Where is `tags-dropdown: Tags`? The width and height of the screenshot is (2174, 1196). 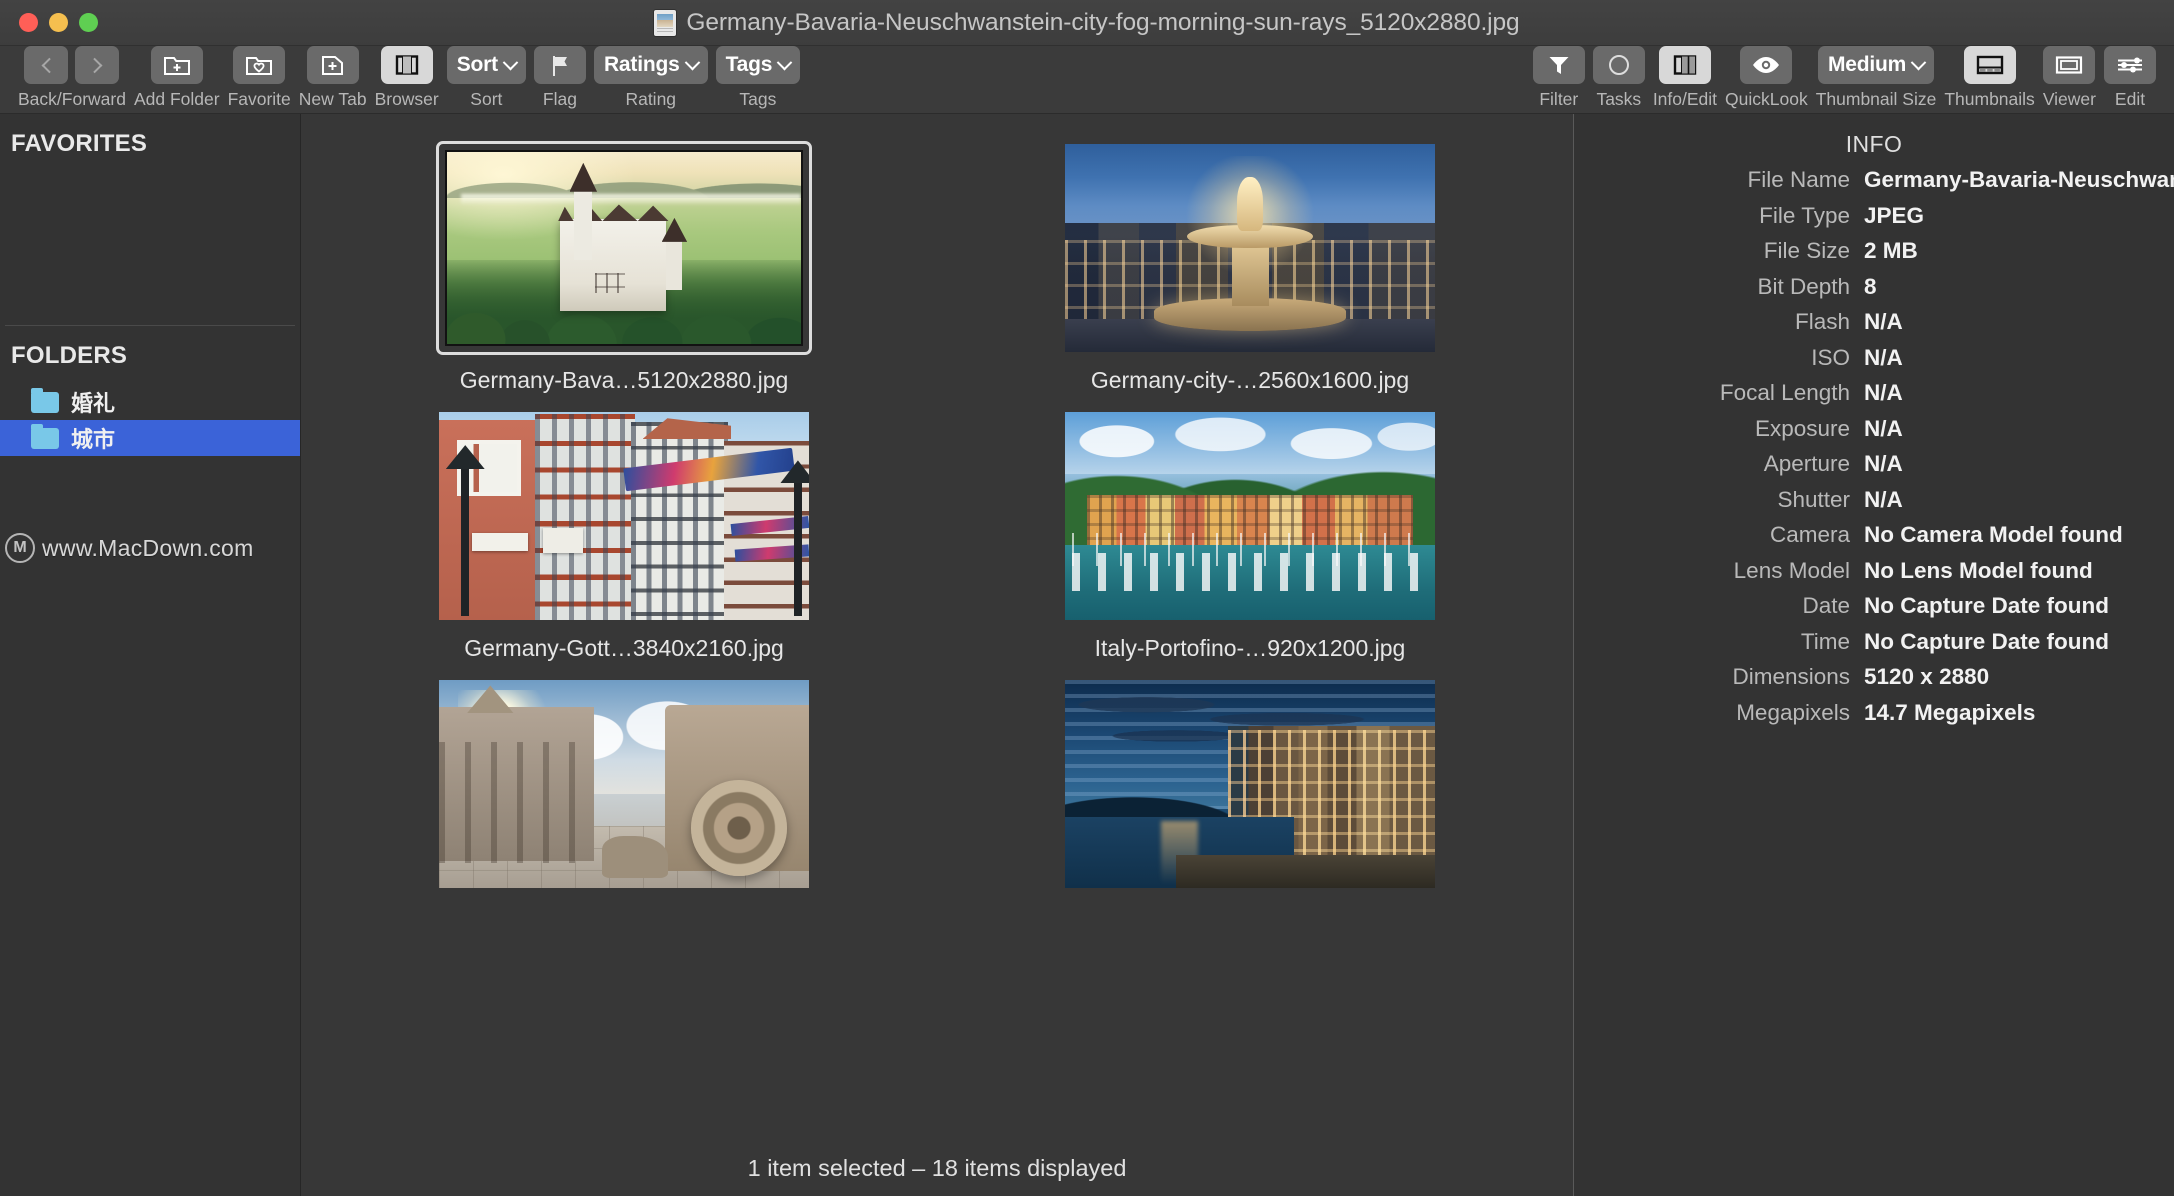
tags-dropdown: Tags is located at coordinates (758, 65).